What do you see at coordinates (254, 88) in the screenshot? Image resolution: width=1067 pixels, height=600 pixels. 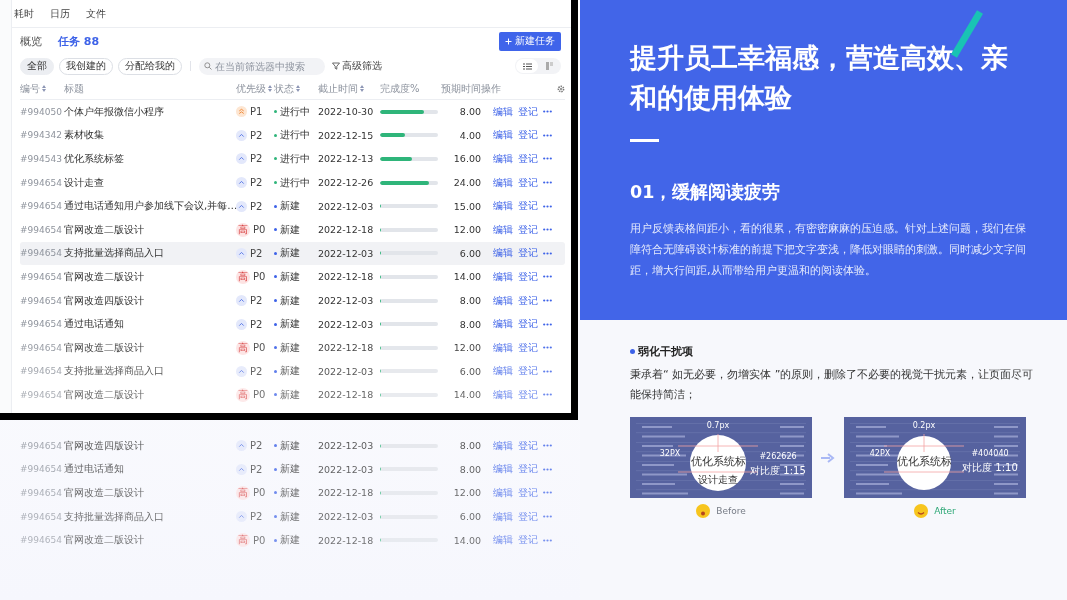 I see `column-header: 优先级` at bounding box center [254, 88].